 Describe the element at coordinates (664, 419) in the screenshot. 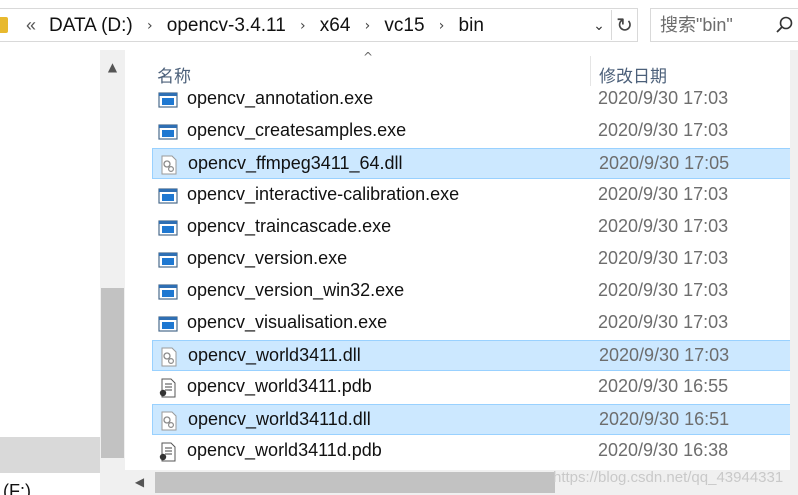

I see `file-date: 2020/9/30 16:51` at that location.